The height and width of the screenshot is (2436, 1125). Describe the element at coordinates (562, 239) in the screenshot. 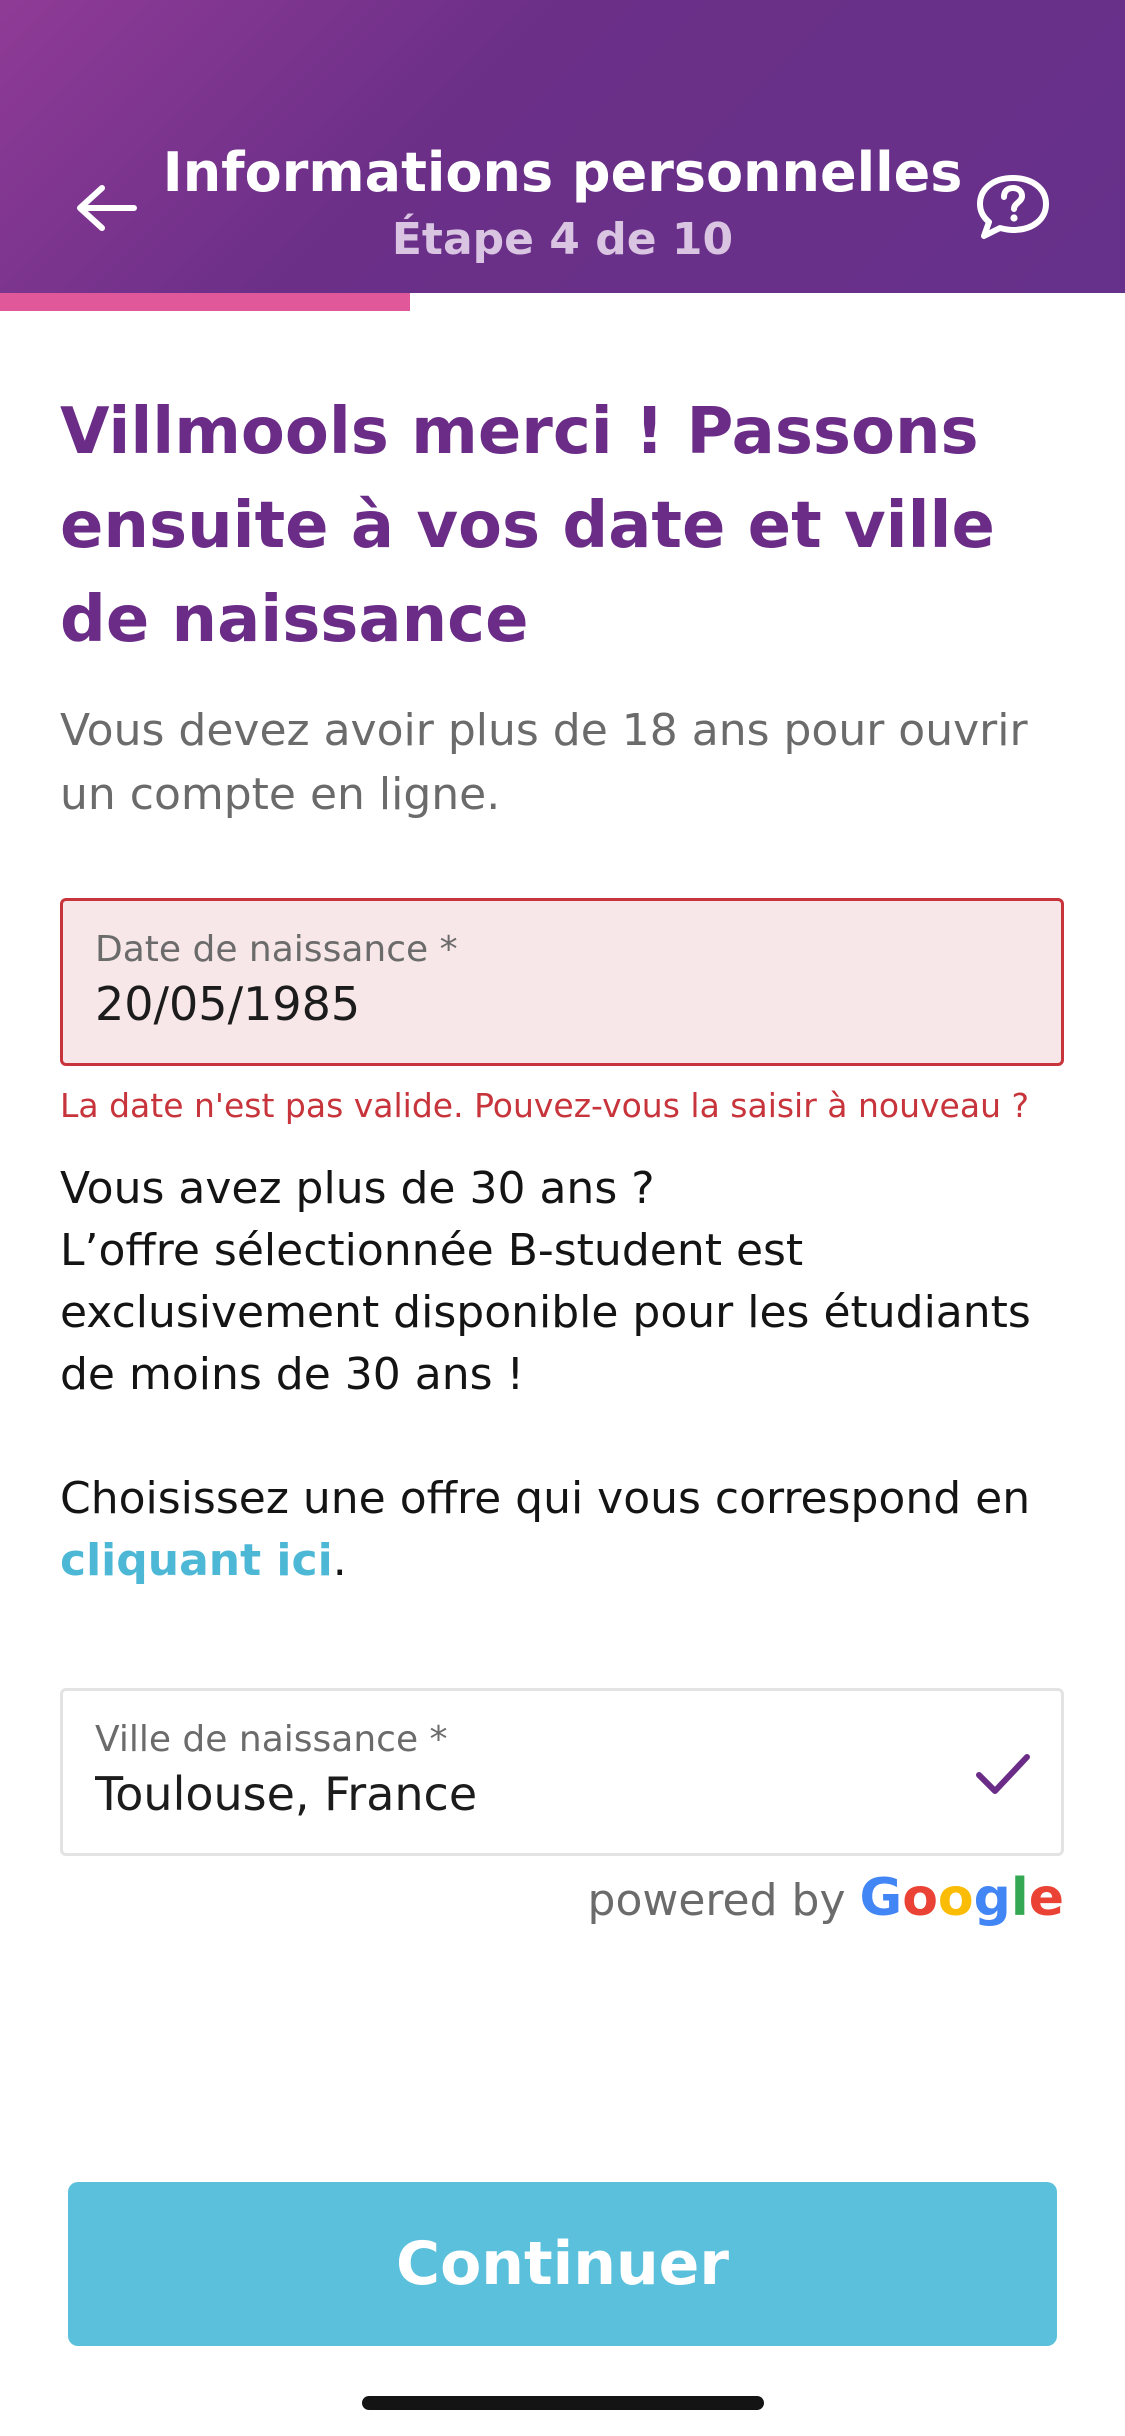

I see `step-indicator: Étape 4 de 10` at that location.